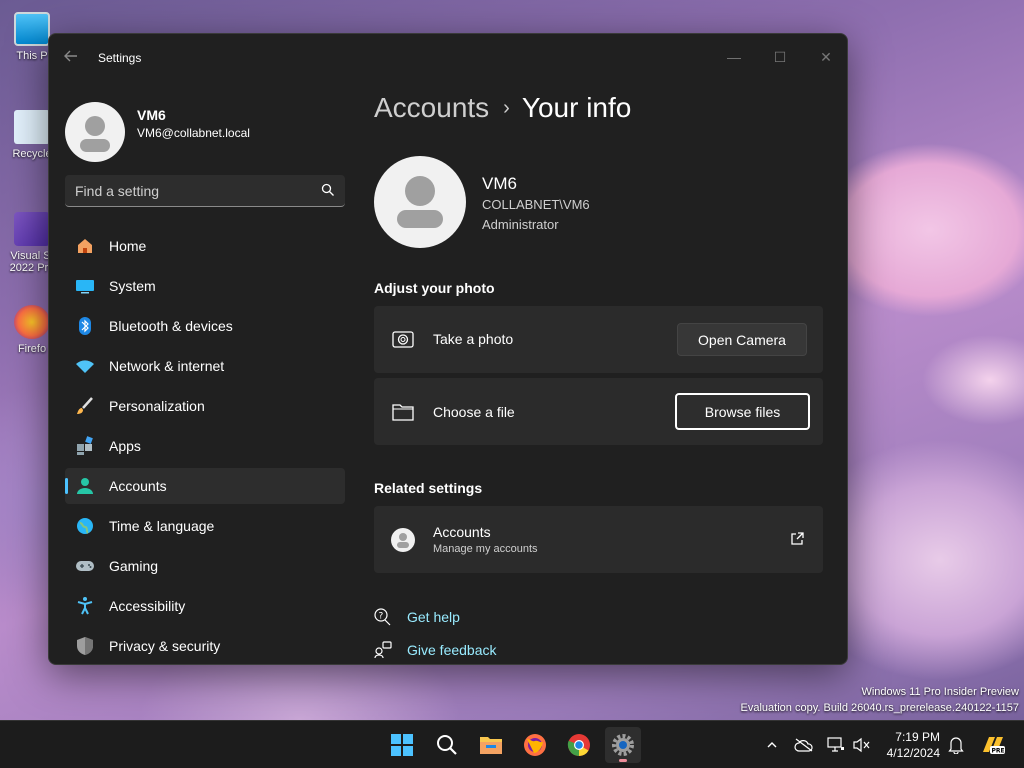  I want to click on choose-file-card: Choose a file Browse files, so click(598, 411).